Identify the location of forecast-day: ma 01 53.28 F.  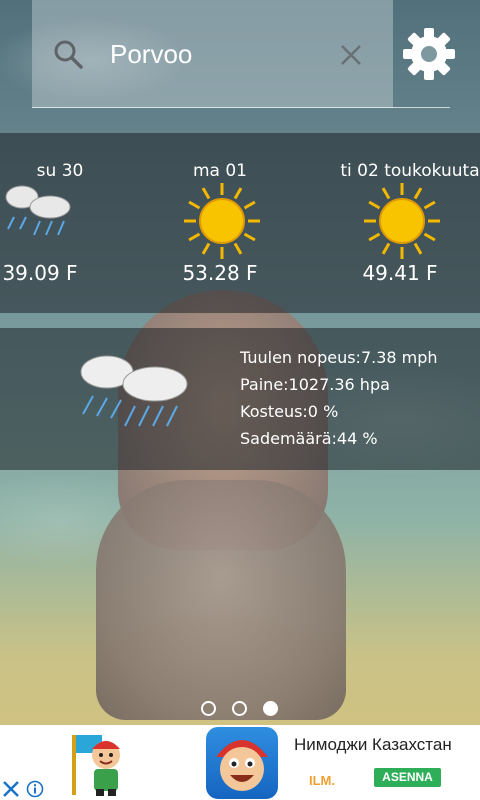
(240, 223).